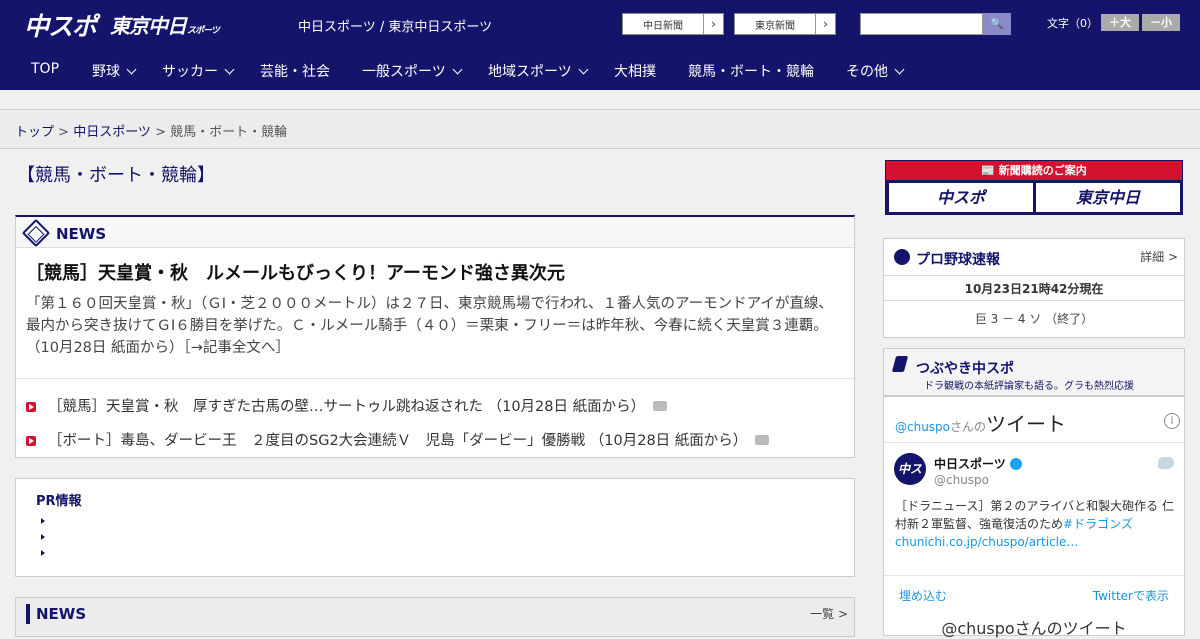 The width and height of the screenshot is (1200, 639). I want to click on baseball-title: プロ野球速報, so click(958, 260).